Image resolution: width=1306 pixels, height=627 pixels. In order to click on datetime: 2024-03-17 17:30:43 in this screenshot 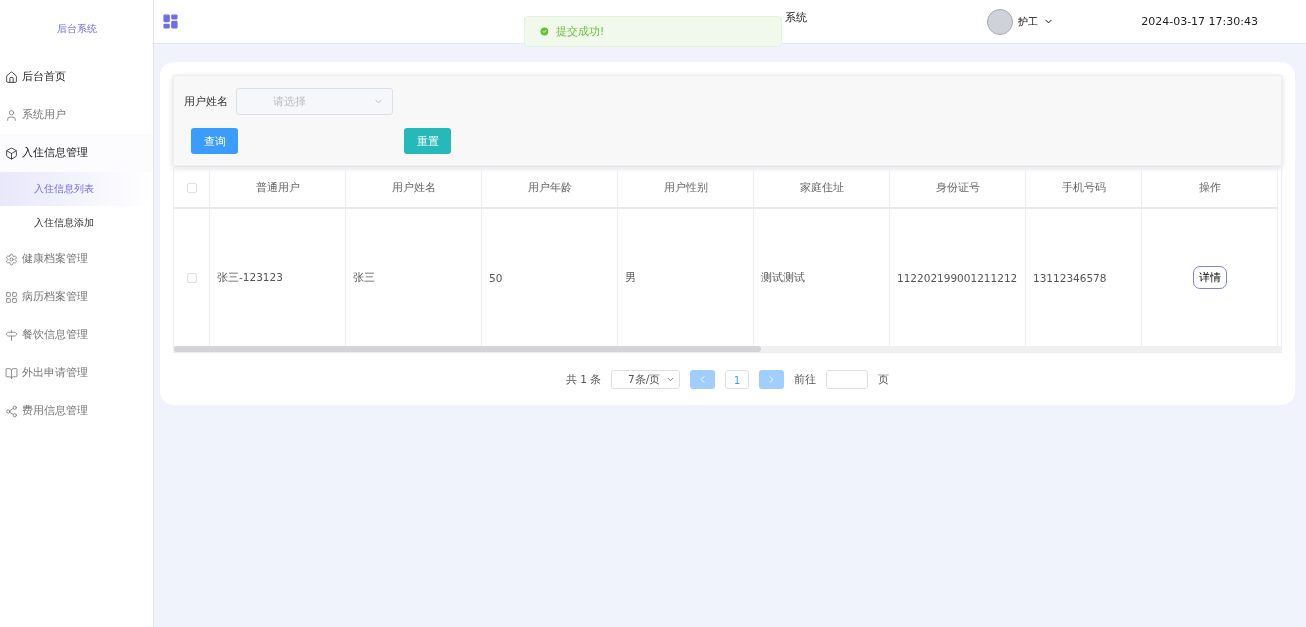, I will do `click(1199, 21)`.